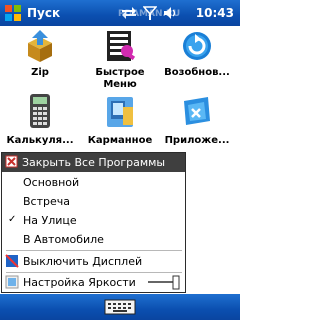  I want to click on pocket-icon, so click(120, 112).